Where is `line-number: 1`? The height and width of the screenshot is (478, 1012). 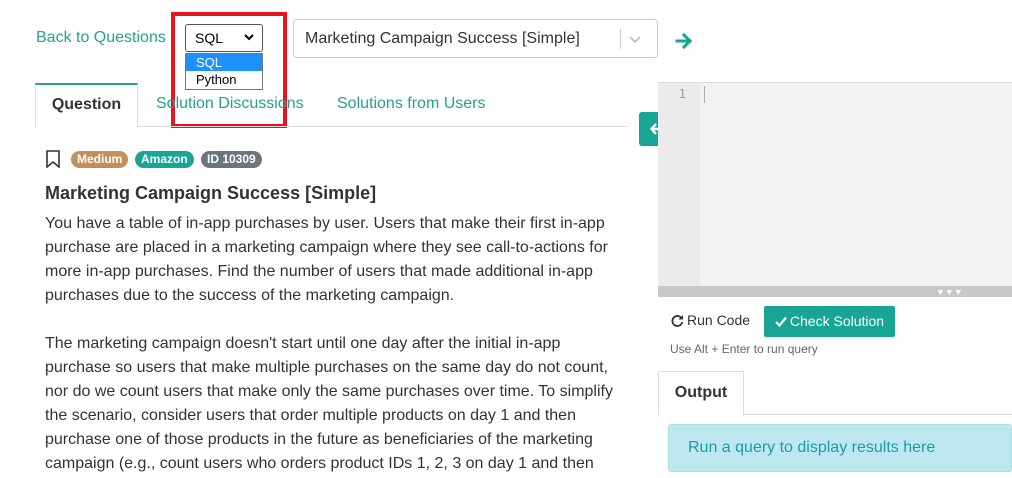
line-number: 1 is located at coordinates (682, 94).